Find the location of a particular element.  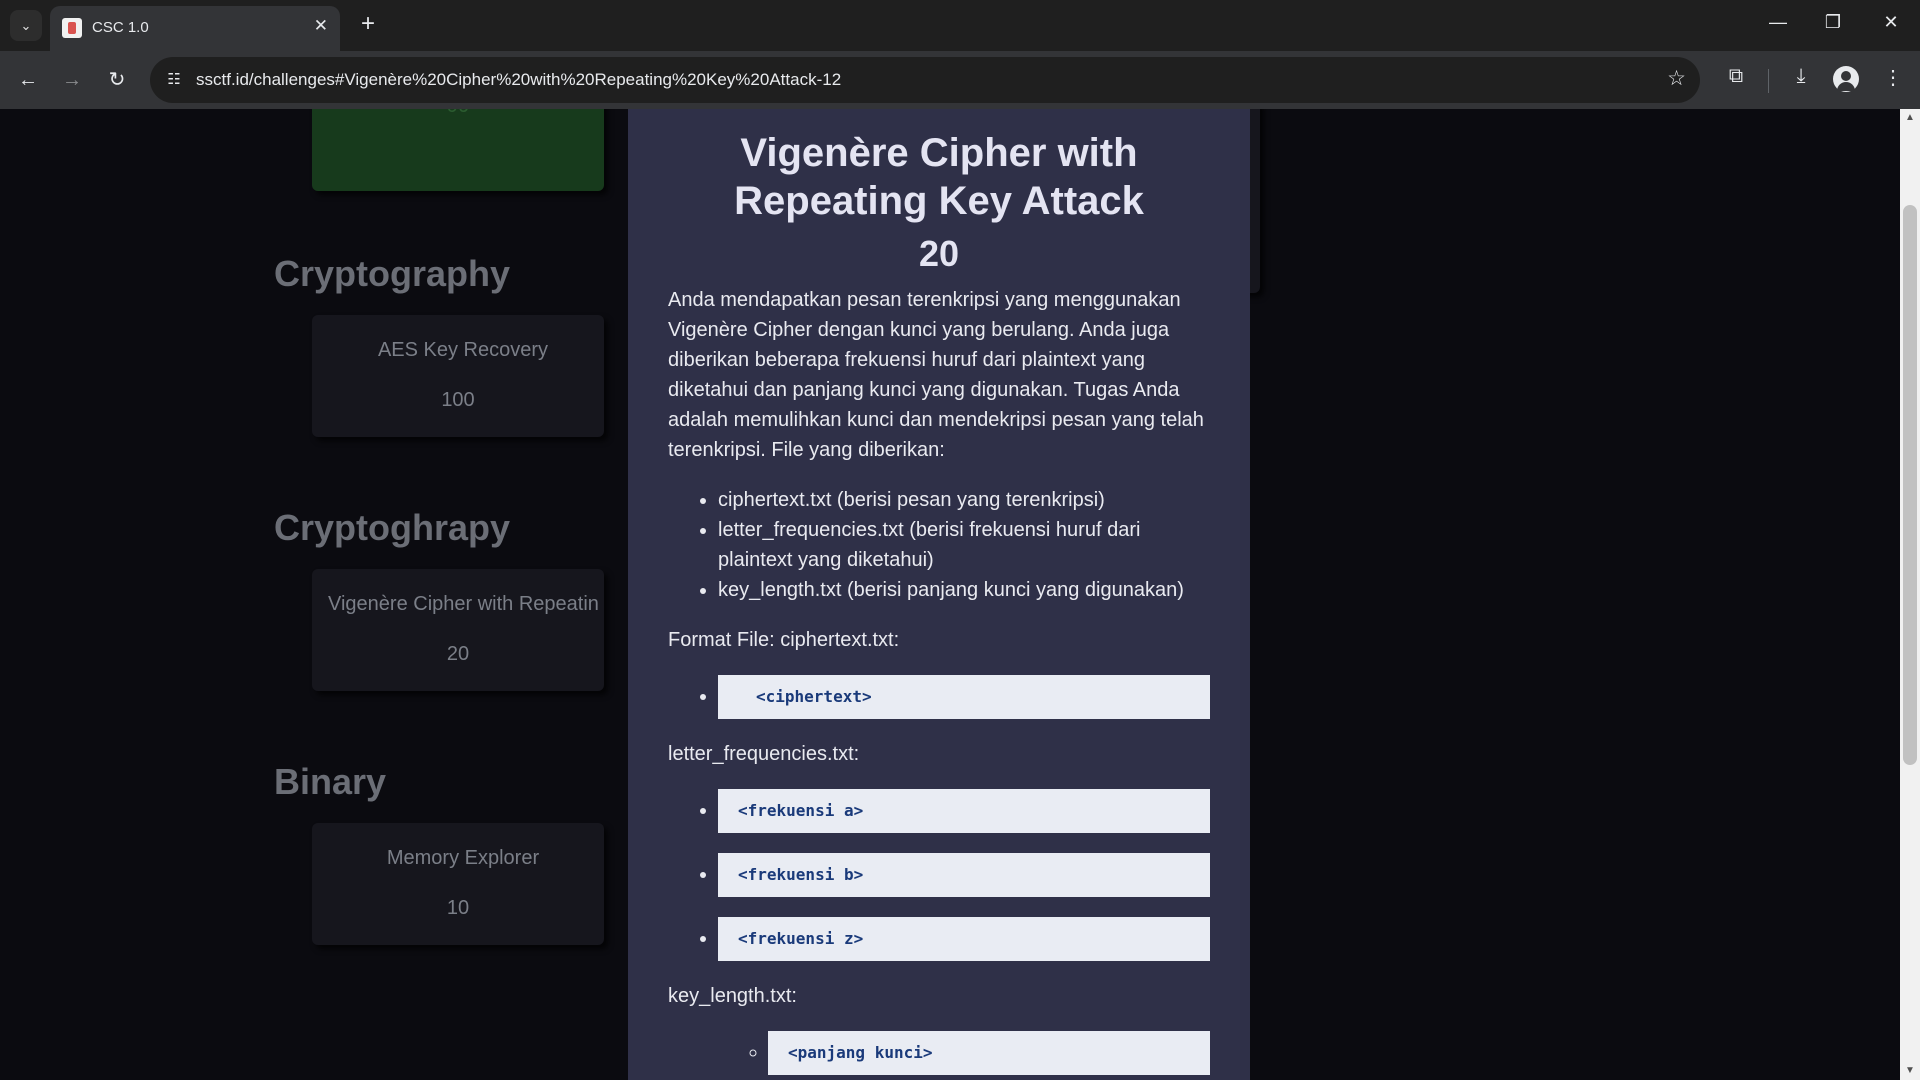

ciphertext-format-list: <ciphertext> is located at coordinates (943, 697).